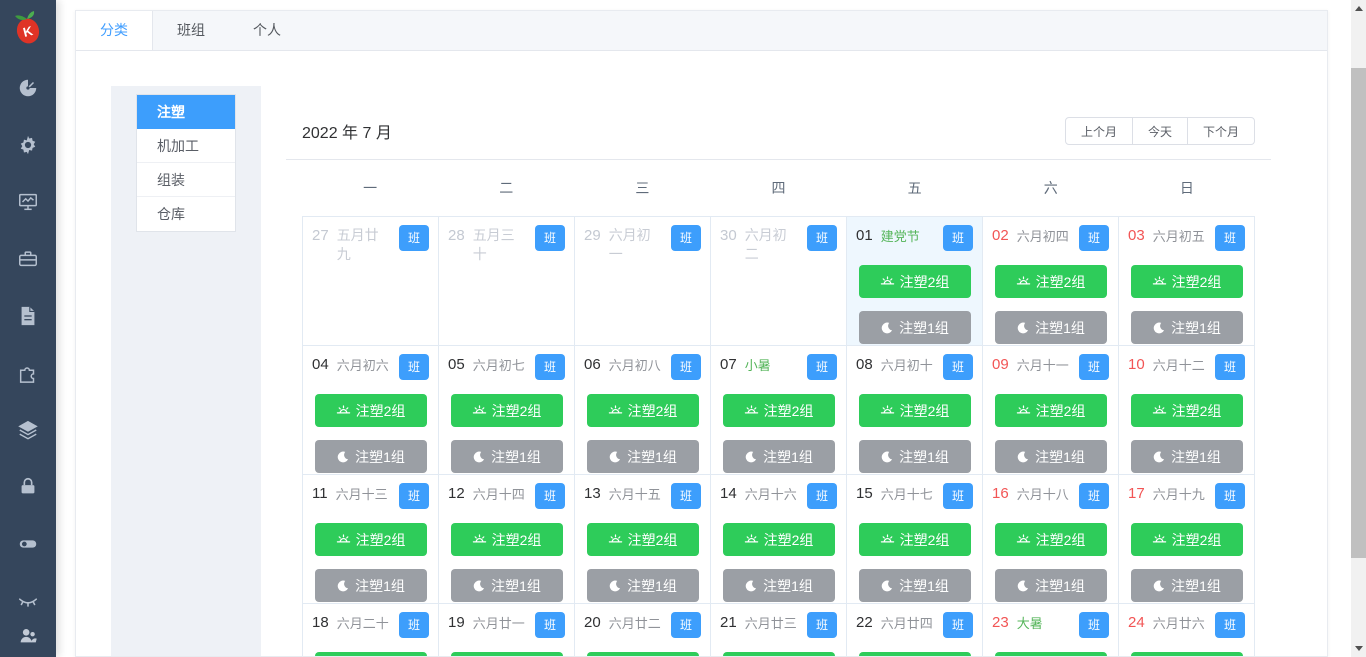 The height and width of the screenshot is (657, 1366). I want to click on calendar-cell: 02 六月初四 班 注塑2组 注塑1组, so click(1051, 281).